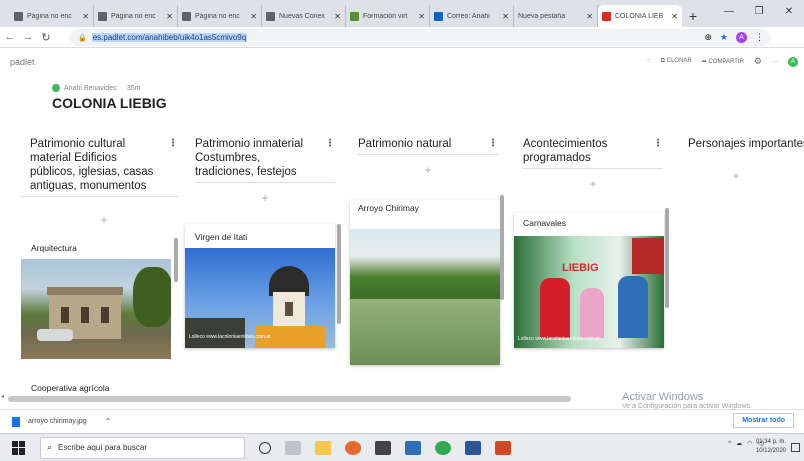  Describe the element at coordinates (57, 421) in the screenshot. I see `download-filename: arroyo chirimay.jpg` at that location.